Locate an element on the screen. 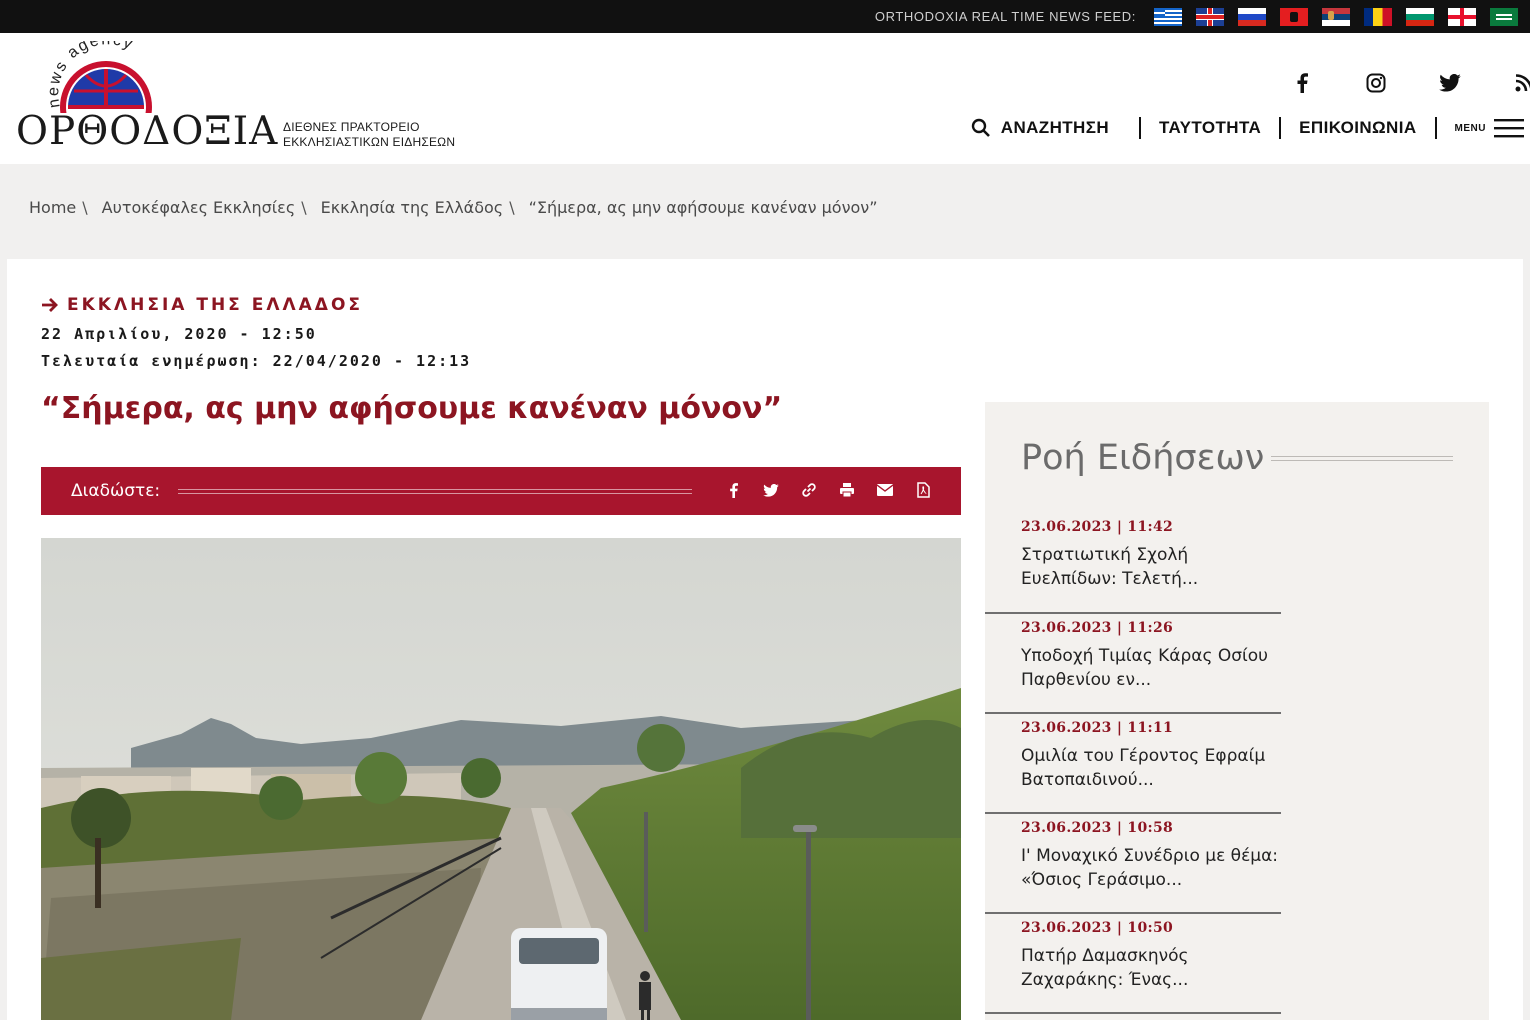 This screenshot has height=1020, width=1530. breadcrumb-current-article: “Σήμερα, ας μην αφήσουμε κανέναν μόνον” is located at coordinates (703, 207).